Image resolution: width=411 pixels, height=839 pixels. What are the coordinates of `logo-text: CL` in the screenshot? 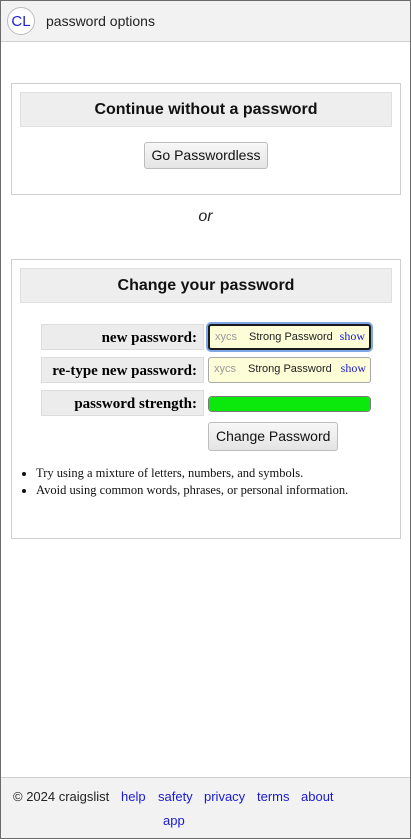 It's located at (21, 21).